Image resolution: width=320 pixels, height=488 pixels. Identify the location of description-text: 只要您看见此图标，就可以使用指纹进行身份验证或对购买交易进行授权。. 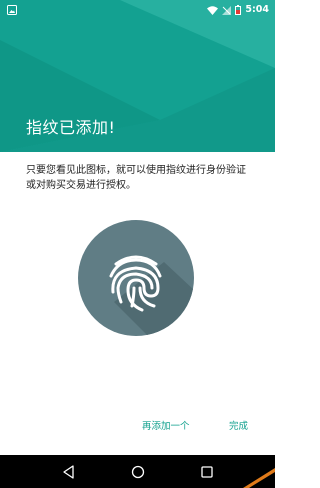
(136, 178).